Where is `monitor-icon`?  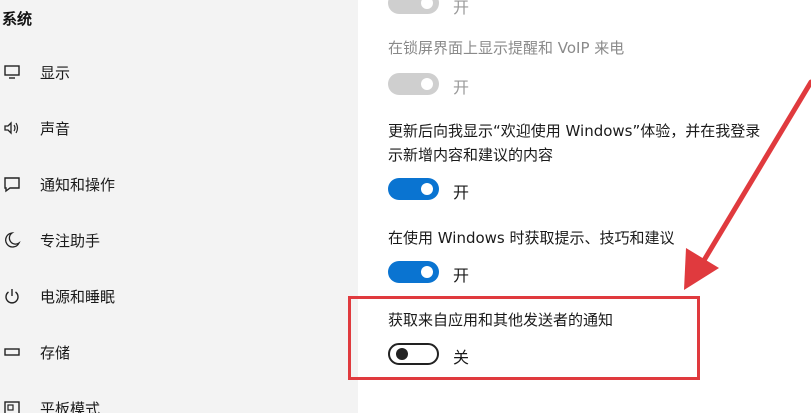 monitor-icon is located at coordinates (12, 72).